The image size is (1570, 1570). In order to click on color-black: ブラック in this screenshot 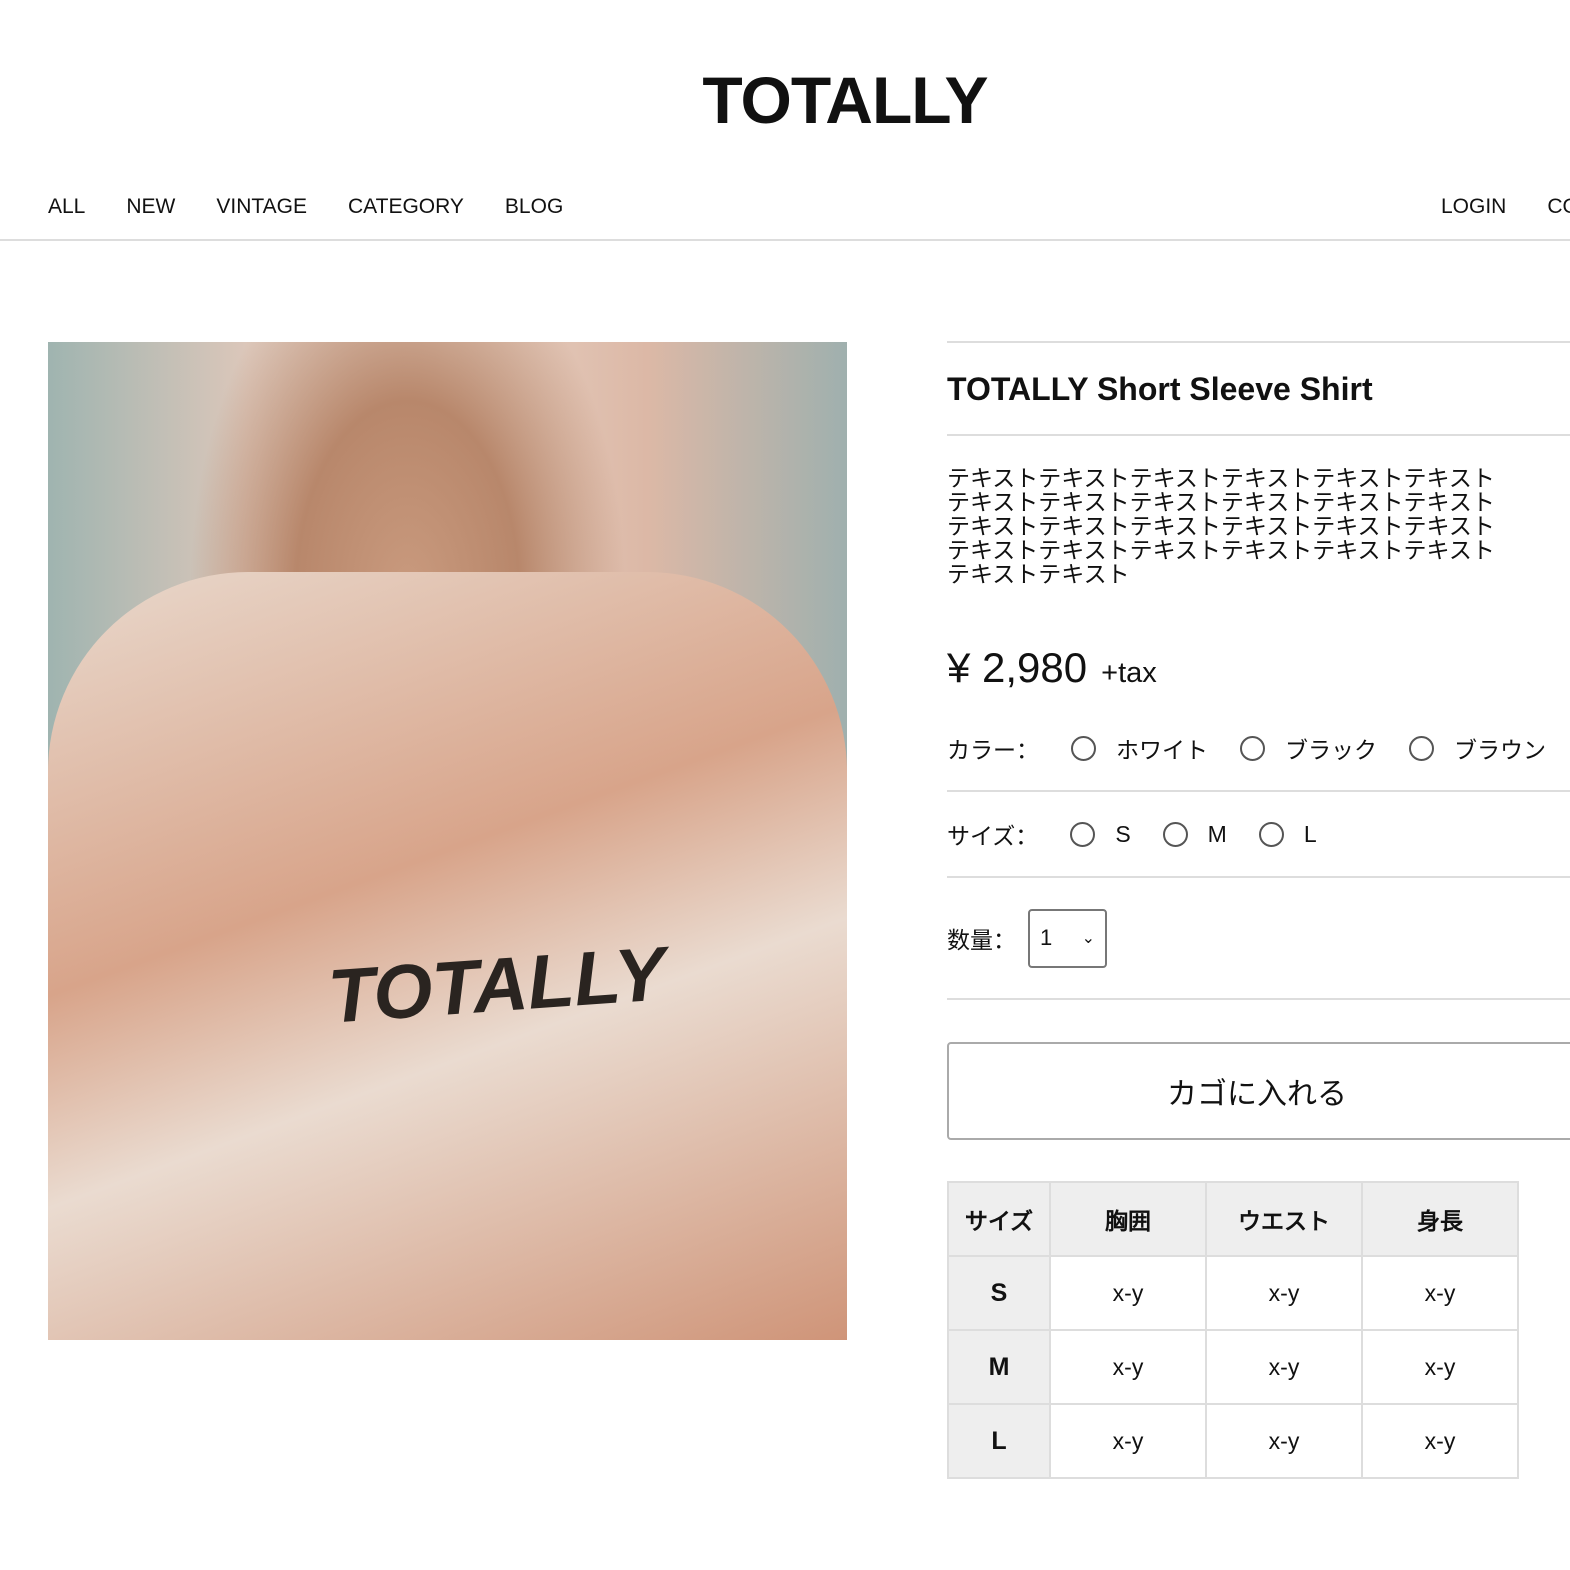, I will do `click(1331, 750)`.